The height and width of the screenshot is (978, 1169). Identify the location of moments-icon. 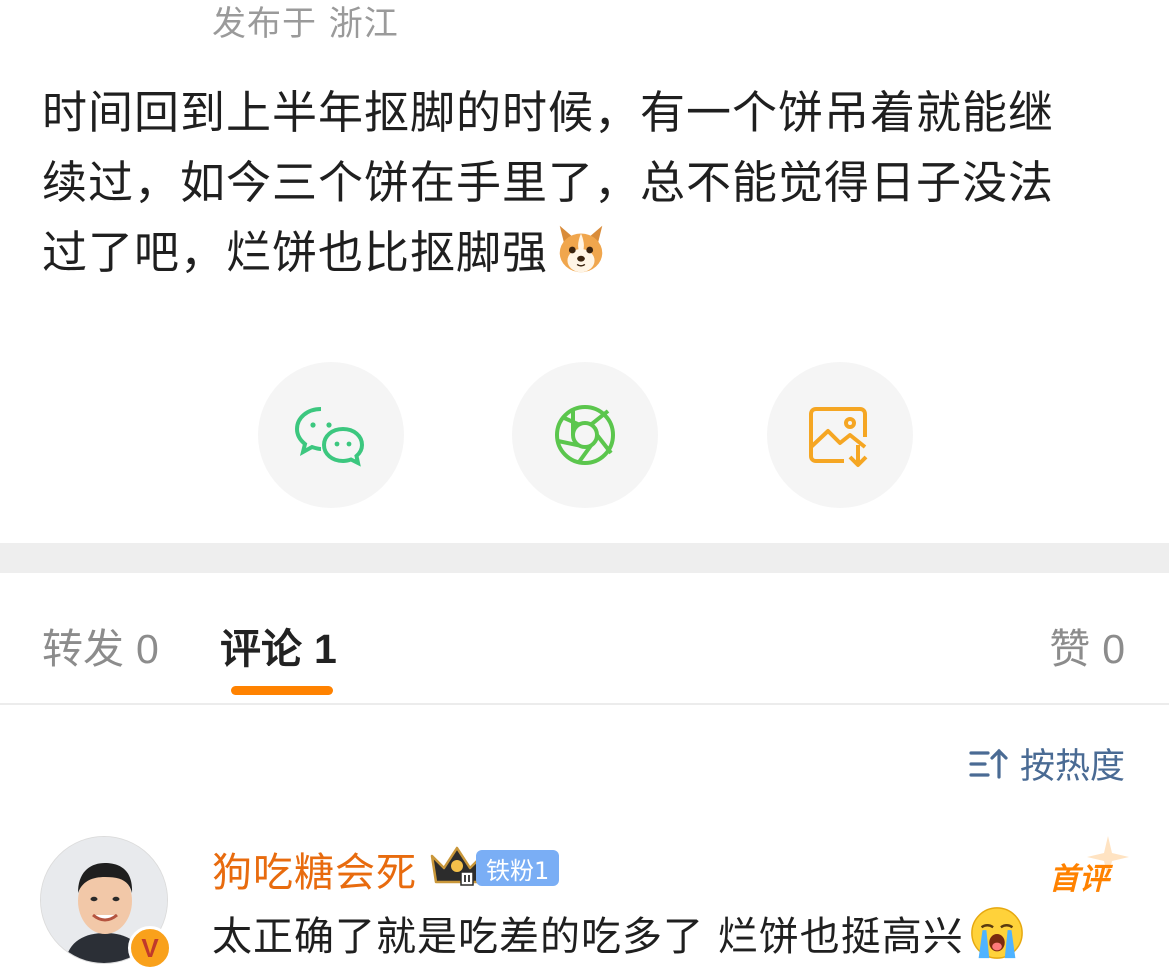
(585, 435).